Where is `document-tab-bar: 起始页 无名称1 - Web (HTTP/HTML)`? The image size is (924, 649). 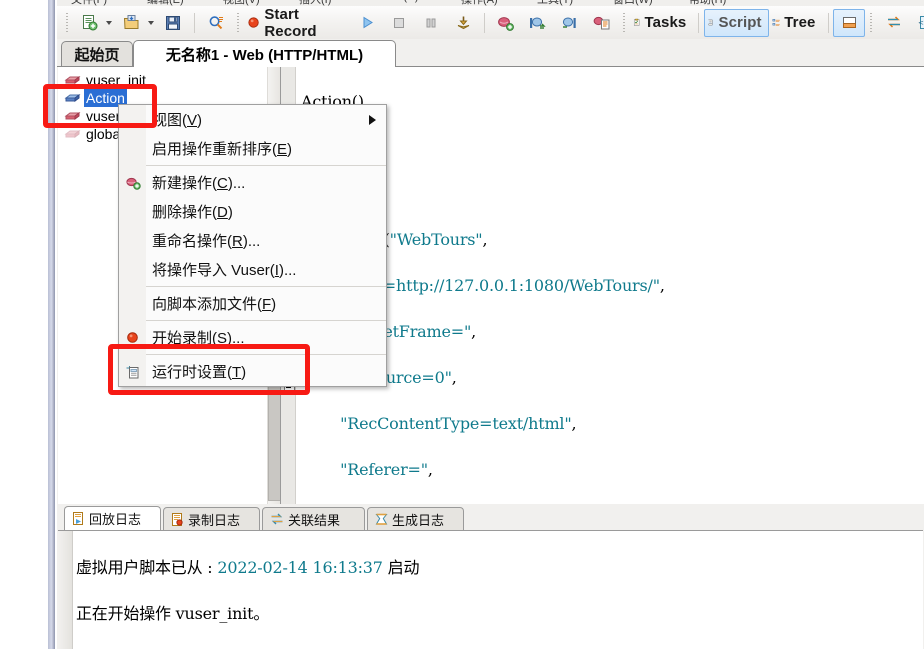 document-tab-bar: 起始页 无名称1 - Web (HTTP/HTML) is located at coordinates (490, 53).